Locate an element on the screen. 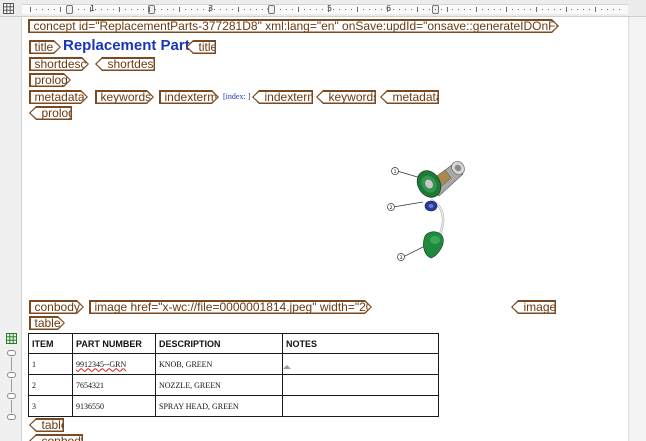 The height and width of the screenshot is (441, 646). table-cell: SPRAY HEAD, GREEN is located at coordinates (219, 406).